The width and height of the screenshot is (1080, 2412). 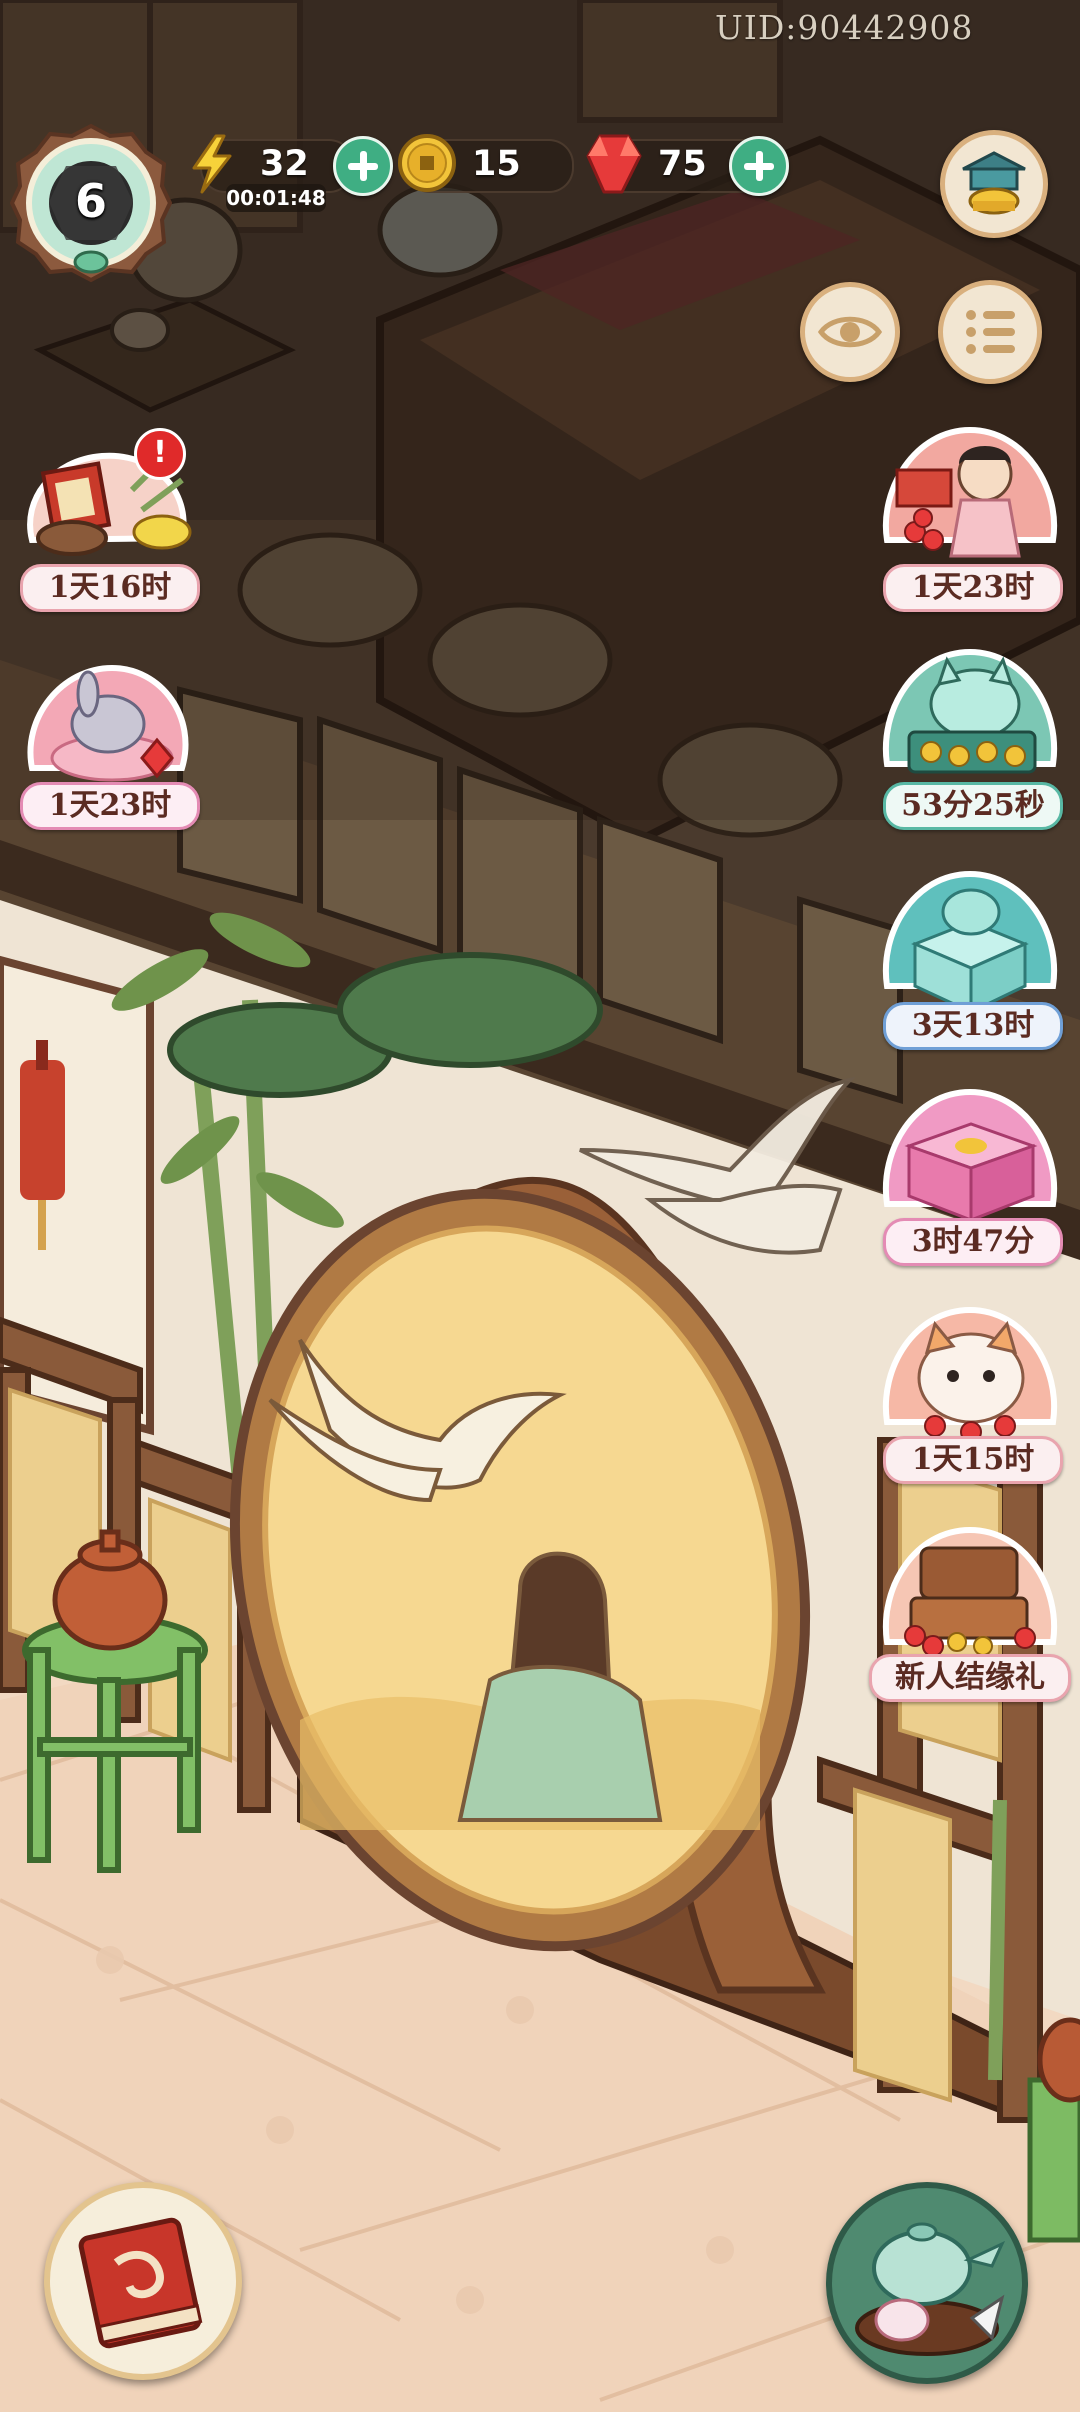 I want to click on event-timer: 3时47分, so click(x=973, y=1242).